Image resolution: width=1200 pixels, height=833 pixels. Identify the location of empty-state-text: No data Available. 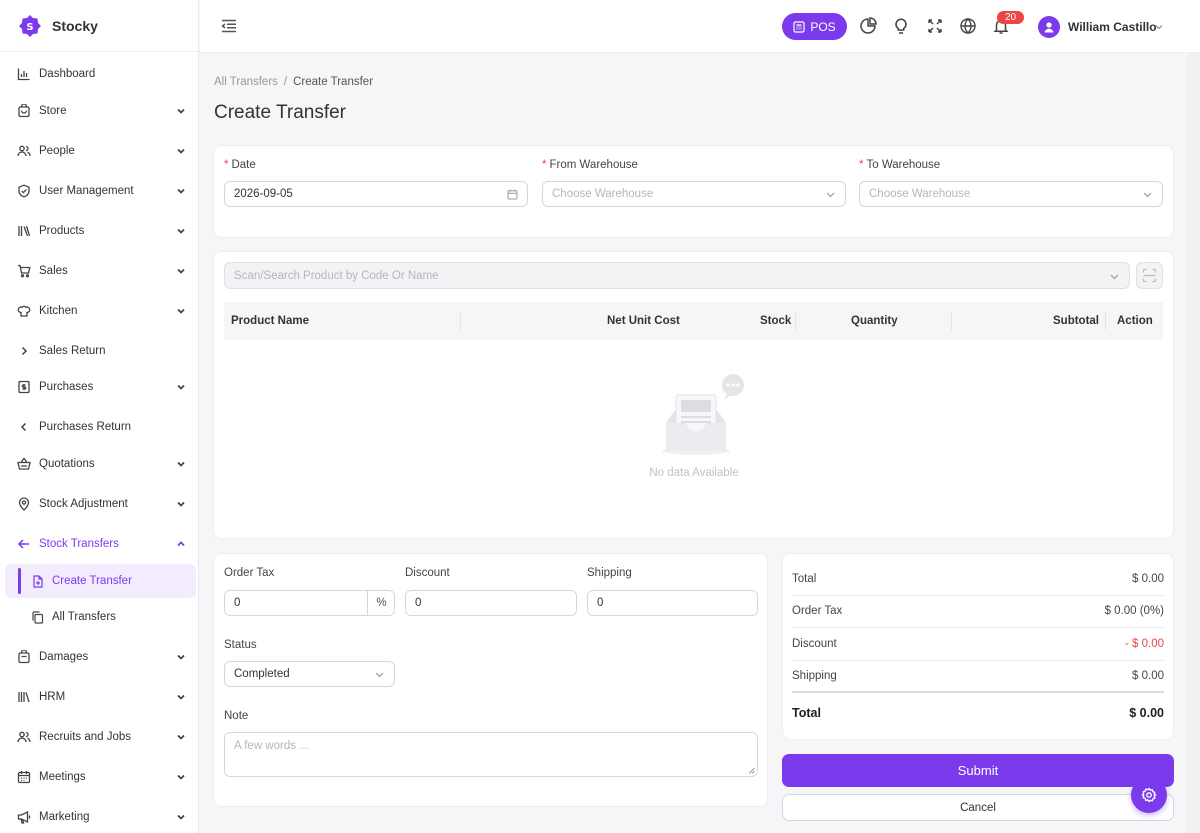
(694, 473).